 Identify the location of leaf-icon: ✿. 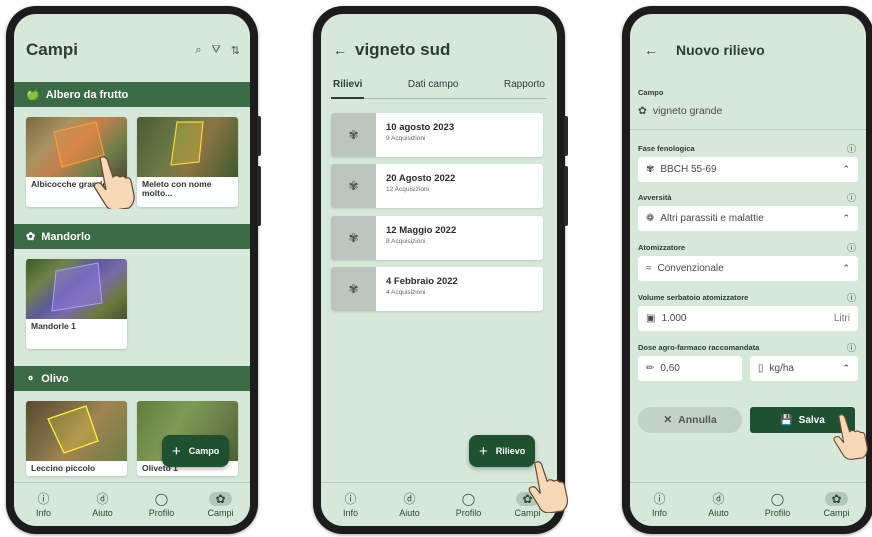
(220, 498).